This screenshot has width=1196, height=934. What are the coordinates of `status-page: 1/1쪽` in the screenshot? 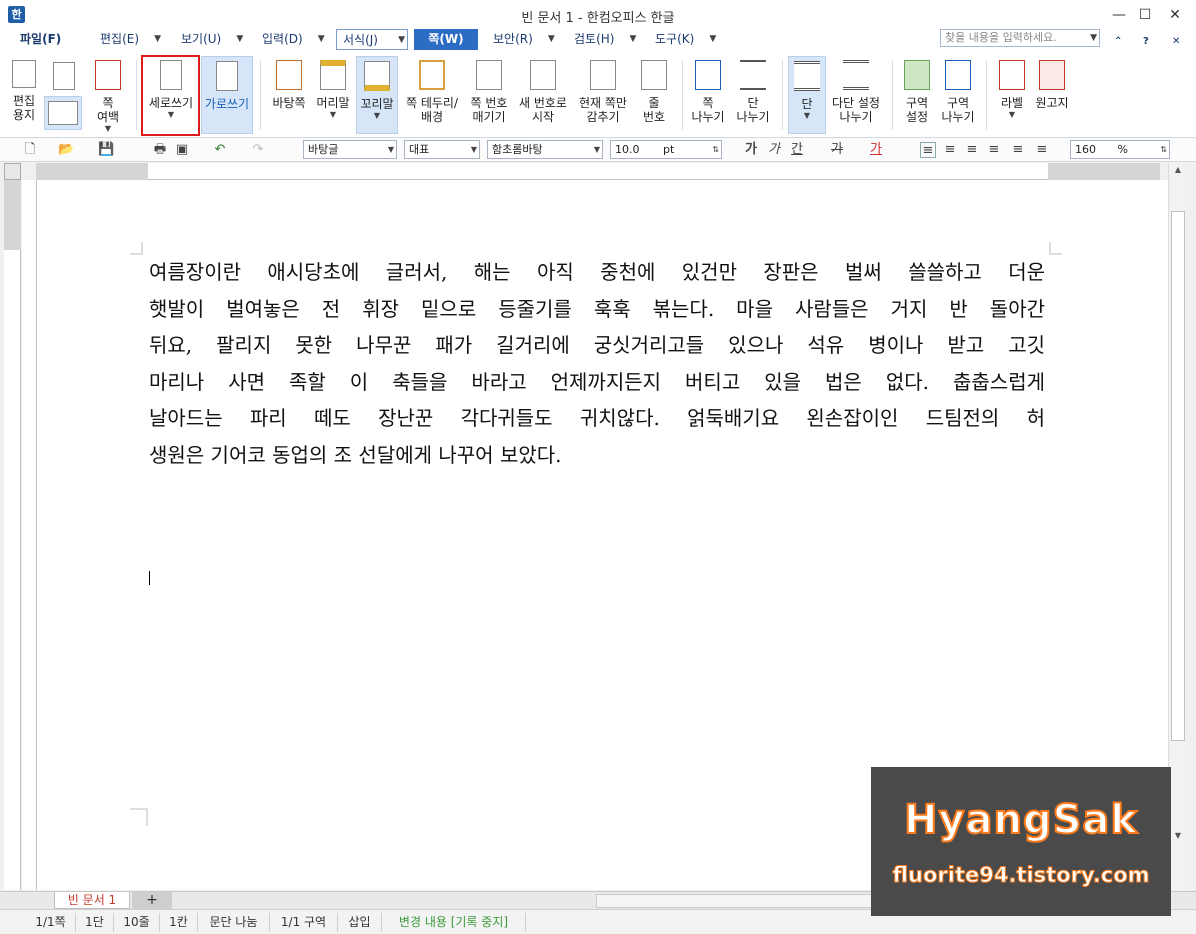 It's located at (51, 922).